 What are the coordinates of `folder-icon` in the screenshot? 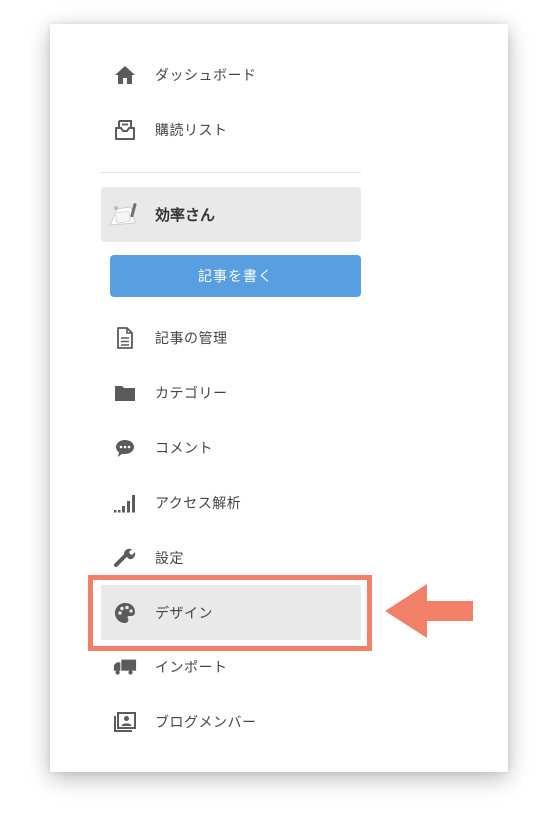 It's located at (125, 393).